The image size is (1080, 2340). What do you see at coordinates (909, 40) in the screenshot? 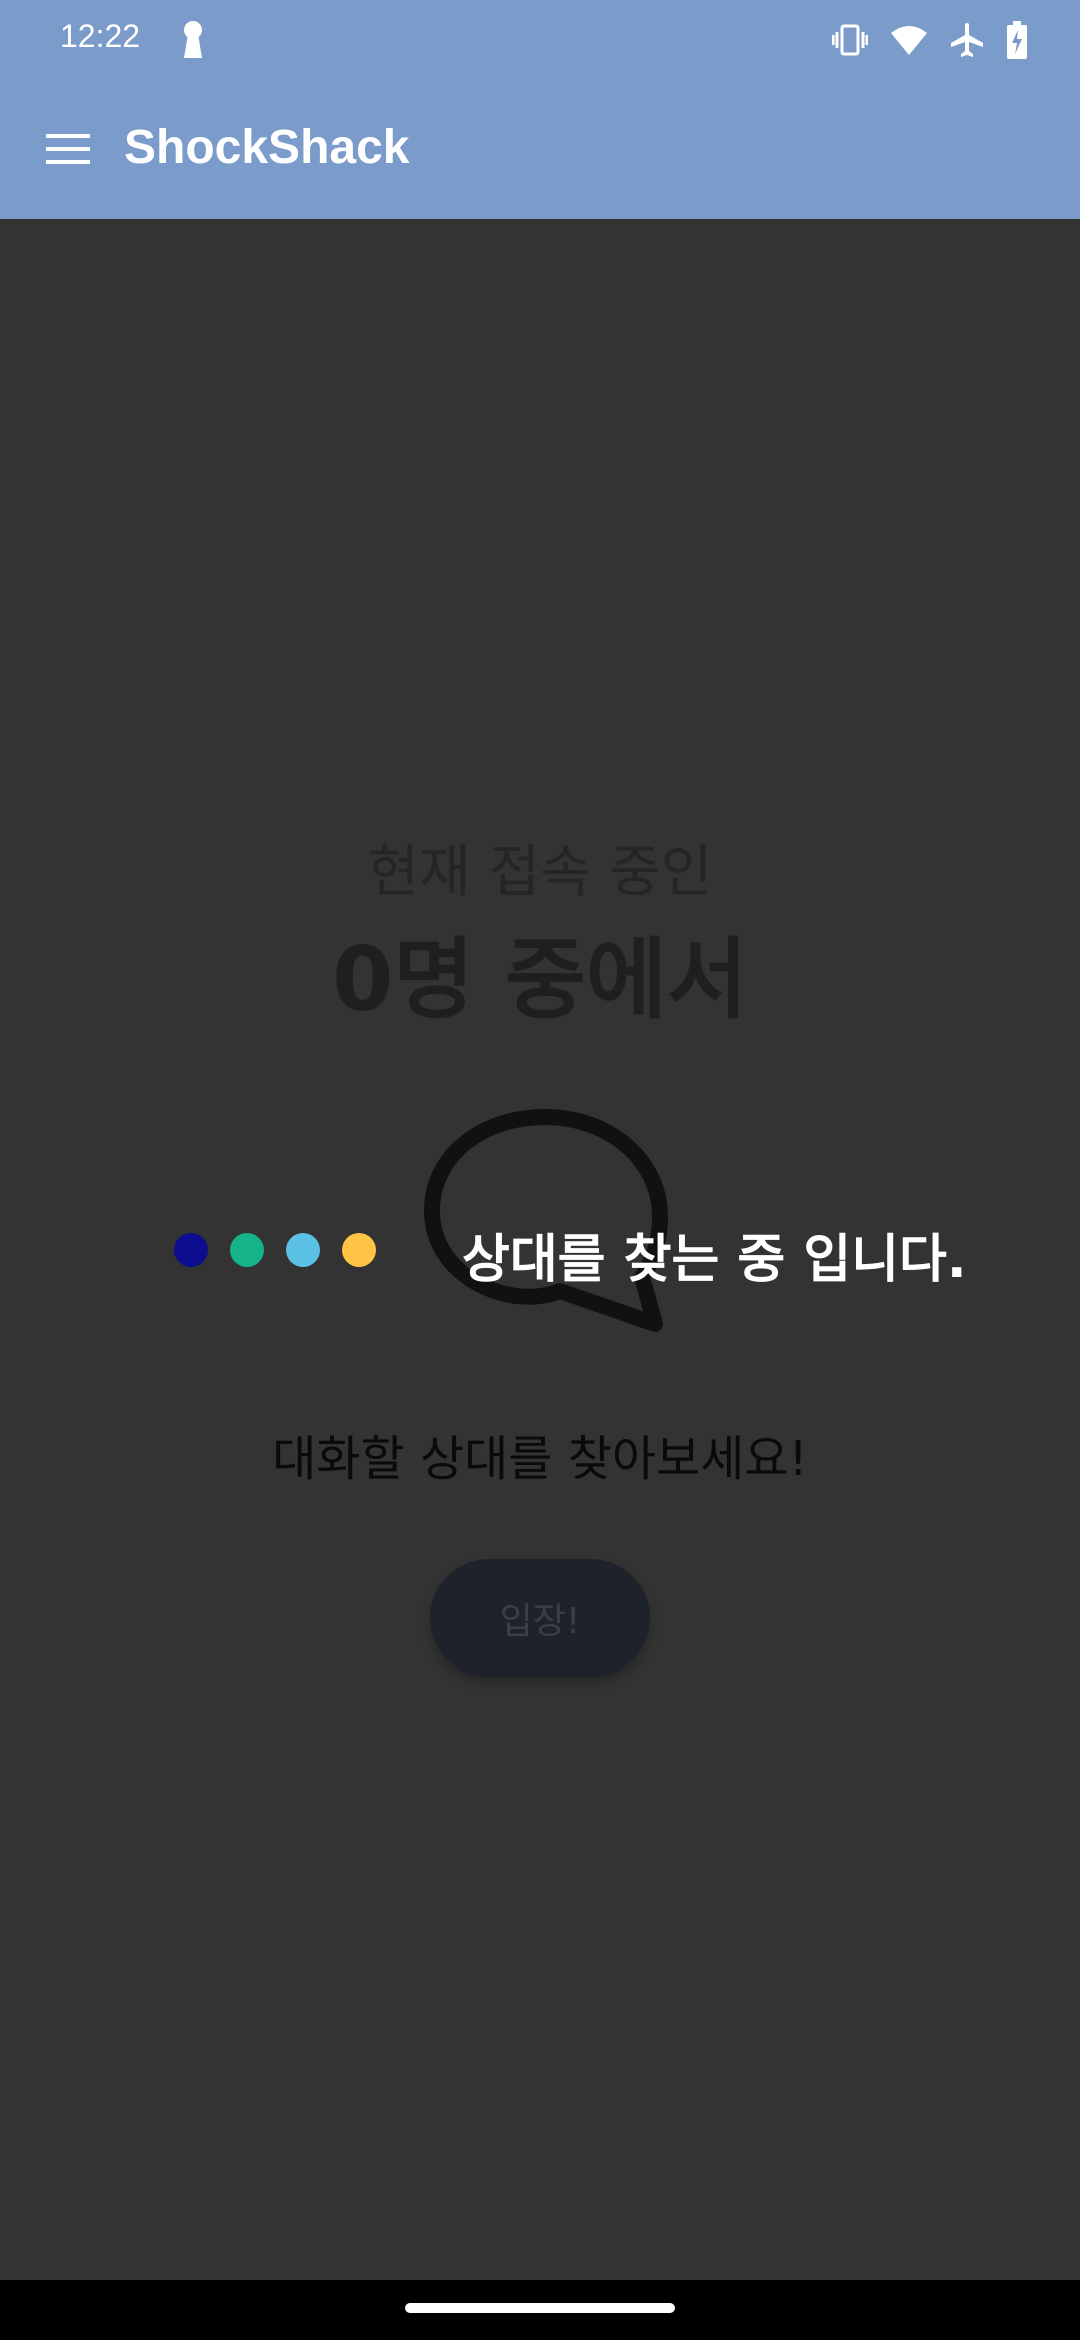
I see `wifi-icon` at bounding box center [909, 40].